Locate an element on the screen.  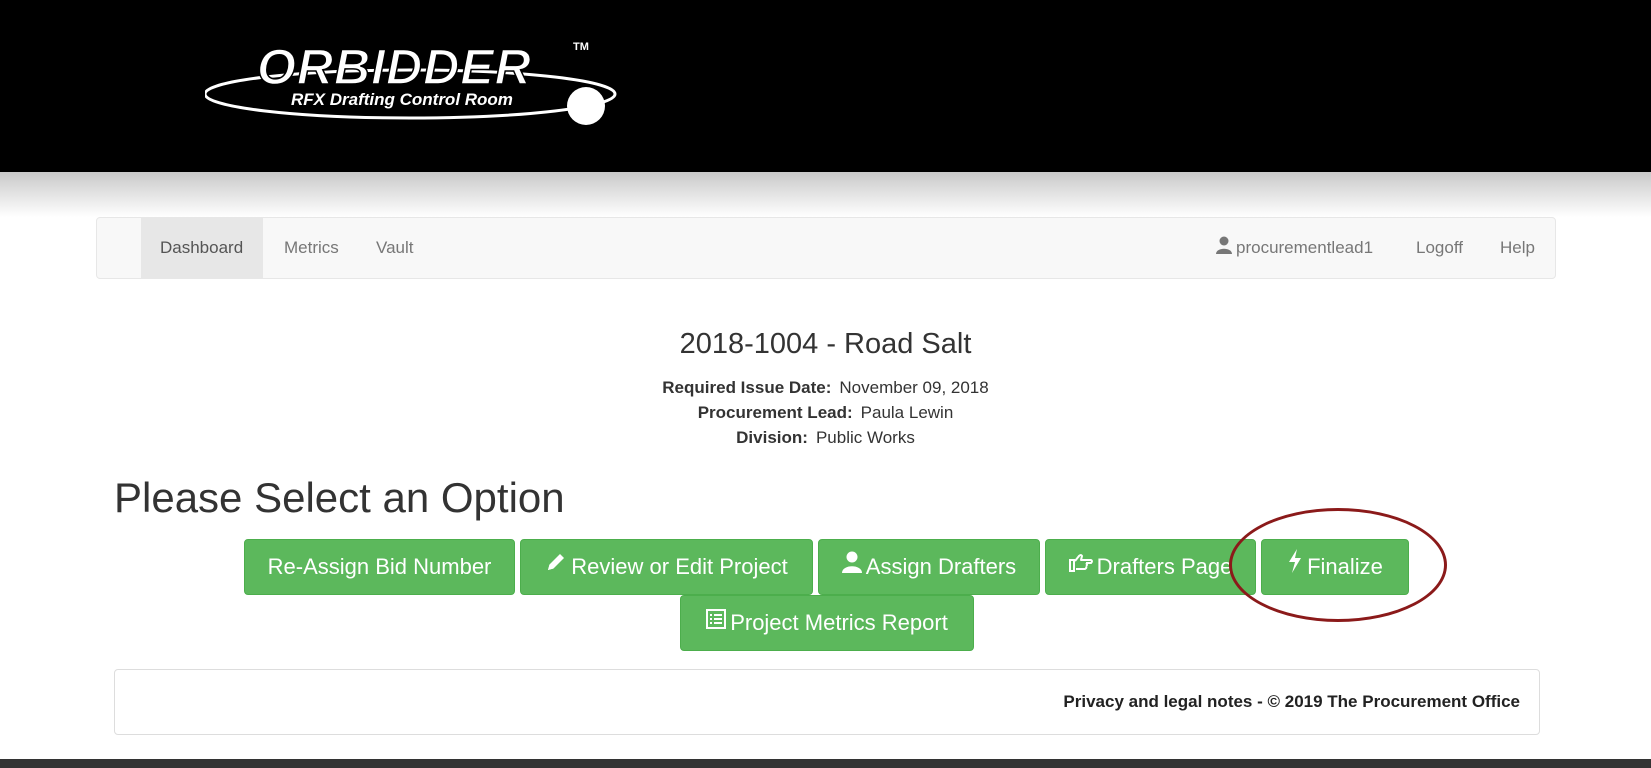
svg-text: RFX Drafting Control Room is located at coordinates (402, 99).